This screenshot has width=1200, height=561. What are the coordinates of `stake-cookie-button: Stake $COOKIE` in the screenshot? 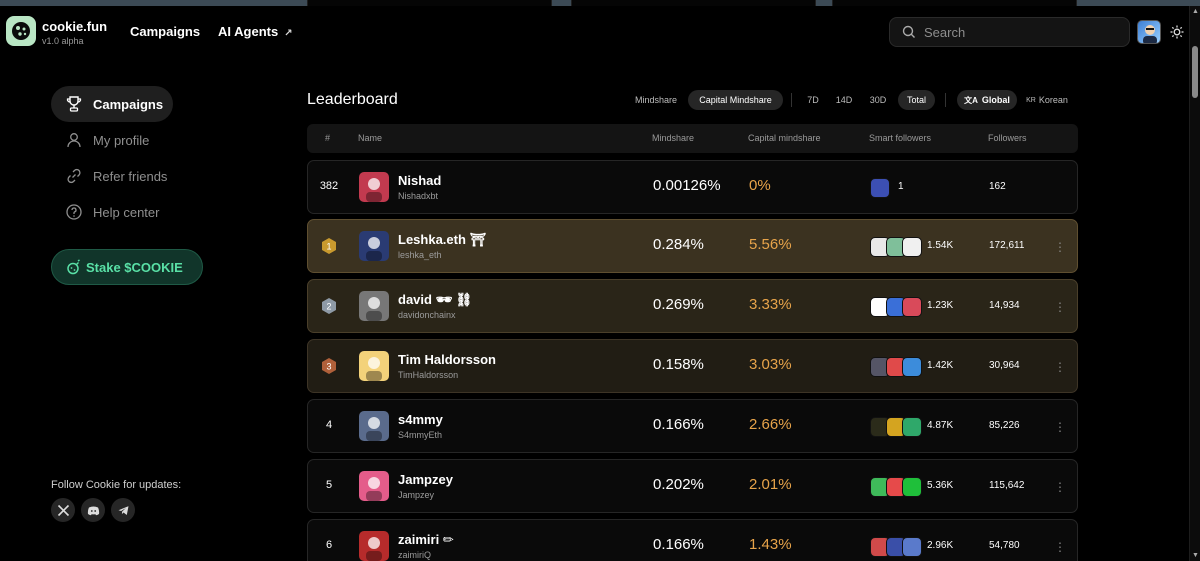 It's located at (127, 267).